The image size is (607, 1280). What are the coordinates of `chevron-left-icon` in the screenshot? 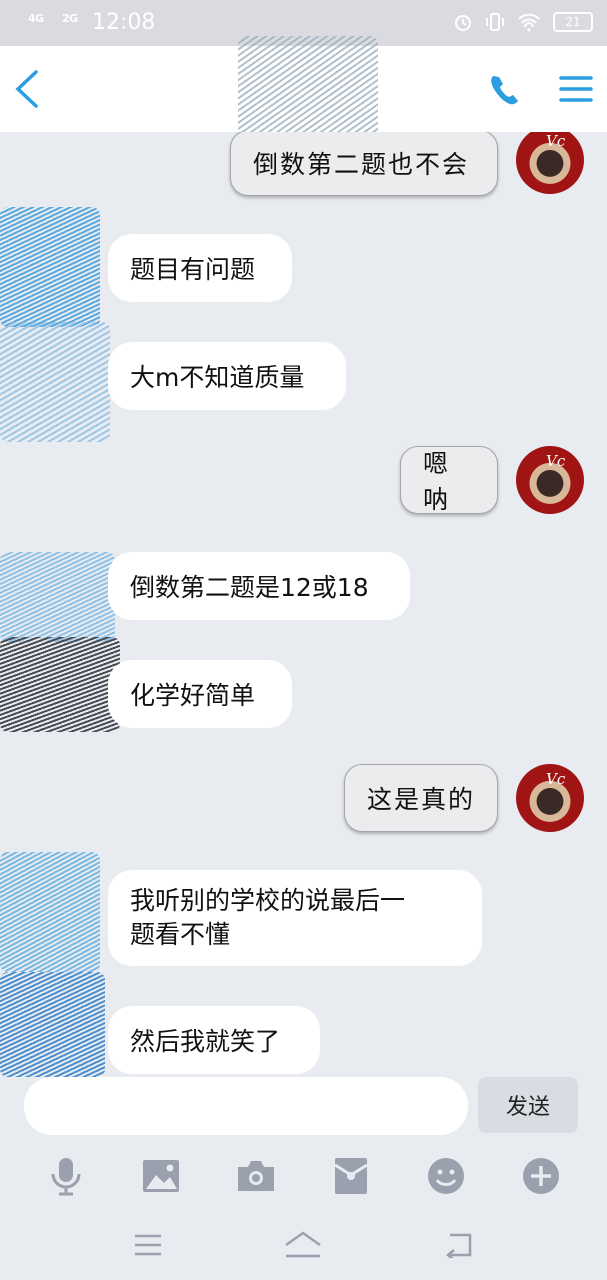 It's located at (28, 89).